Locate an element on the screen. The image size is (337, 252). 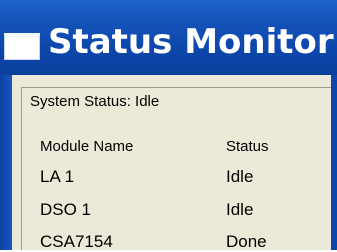
column-header-module-name: Module Name is located at coordinates (87, 146).